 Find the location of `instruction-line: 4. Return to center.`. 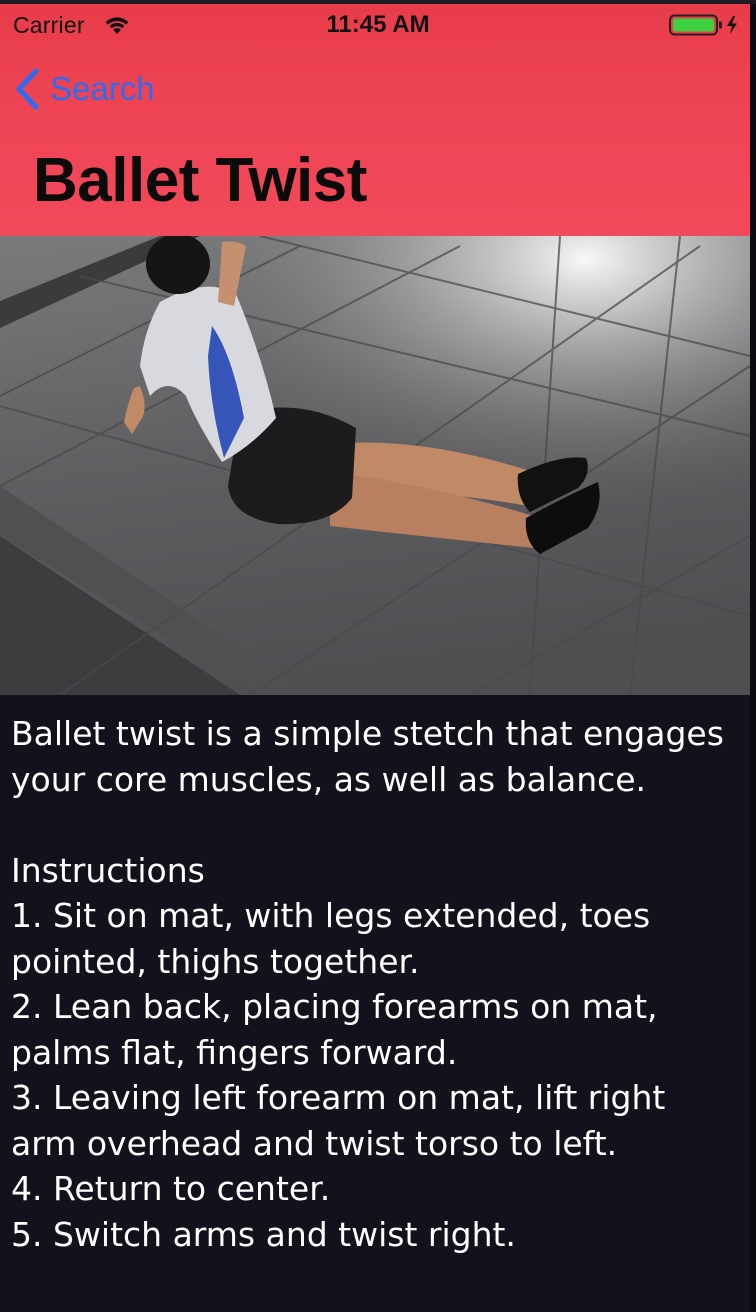

instruction-line: 4. Return to center. is located at coordinates (171, 1188).